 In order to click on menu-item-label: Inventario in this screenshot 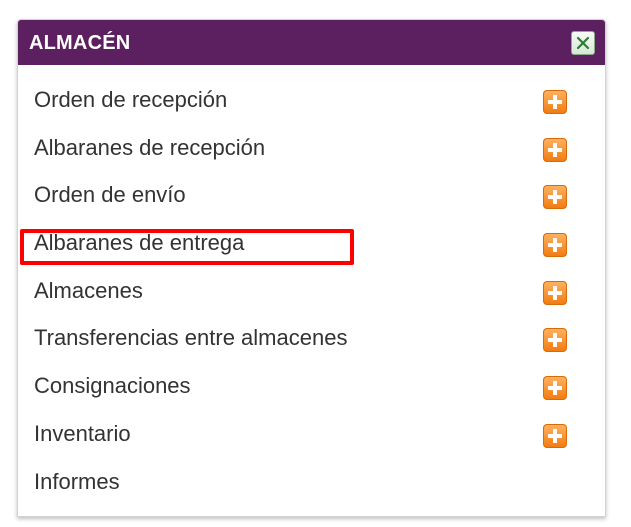, I will do `click(82, 434)`.